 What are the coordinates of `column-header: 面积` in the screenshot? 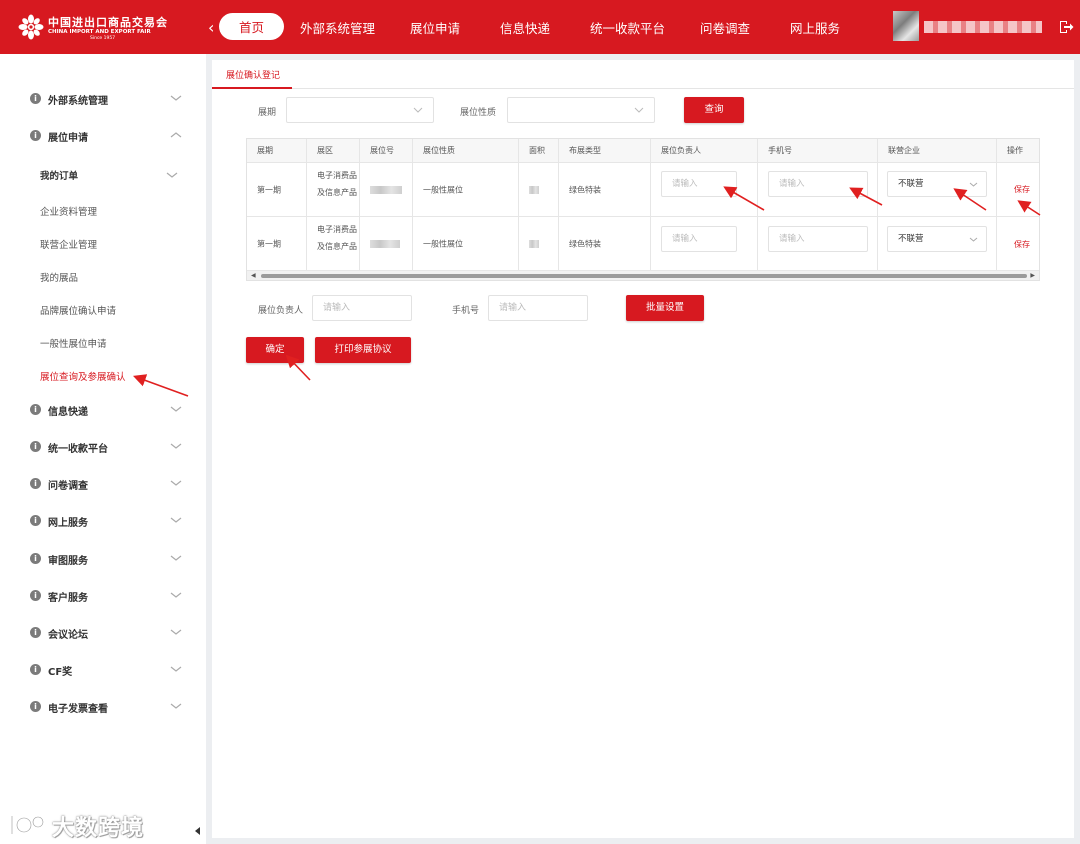 It's located at (539, 151).